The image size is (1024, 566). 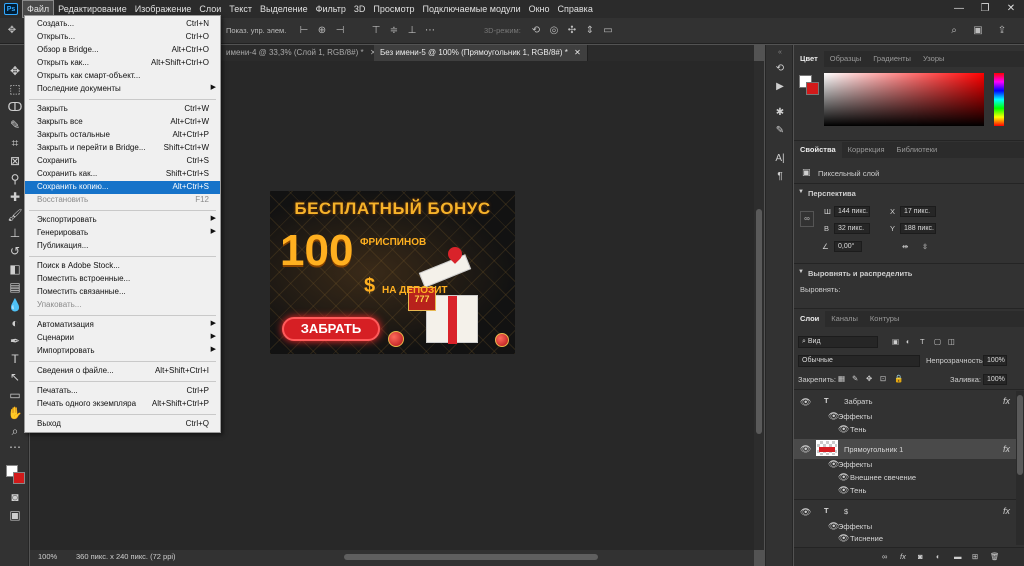 I want to click on chevron-down-icon: ▼, so click(x=801, y=192).